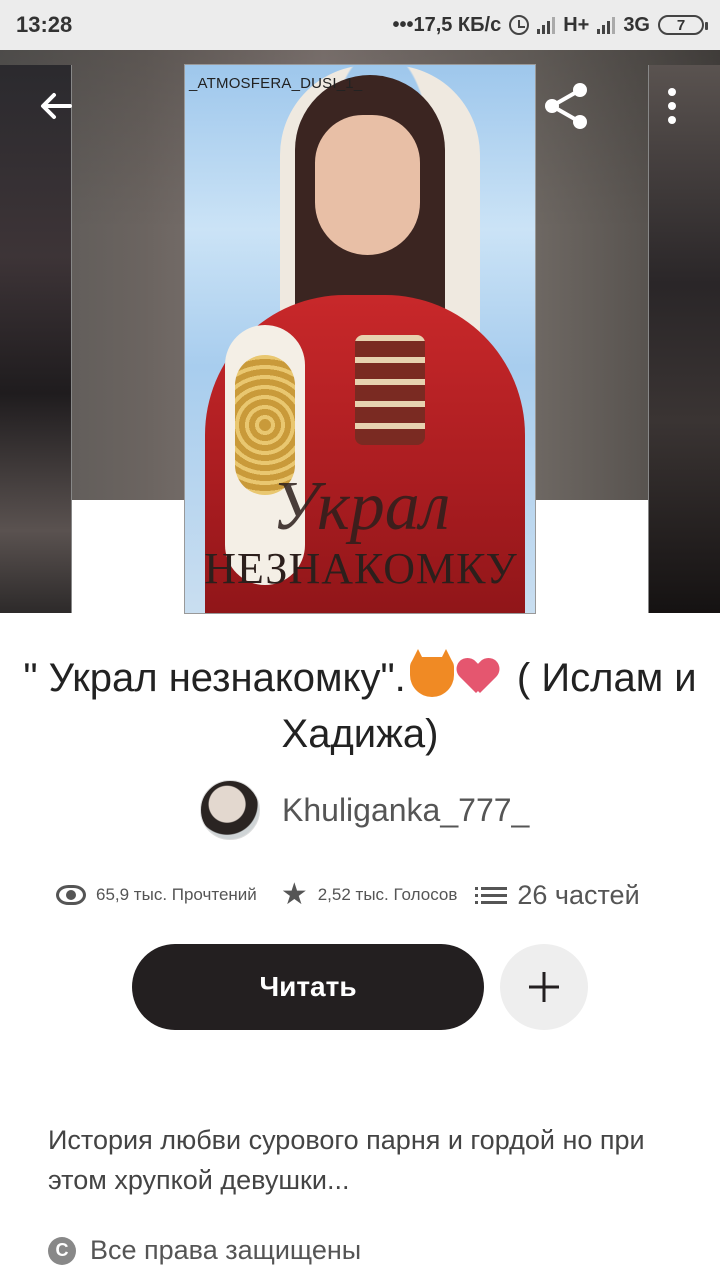 Image resolution: width=720 pixels, height=1280 pixels. What do you see at coordinates (478, 677) in the screenshot?
I see `heart-emoji-icon` at bounding box center [478, 677].